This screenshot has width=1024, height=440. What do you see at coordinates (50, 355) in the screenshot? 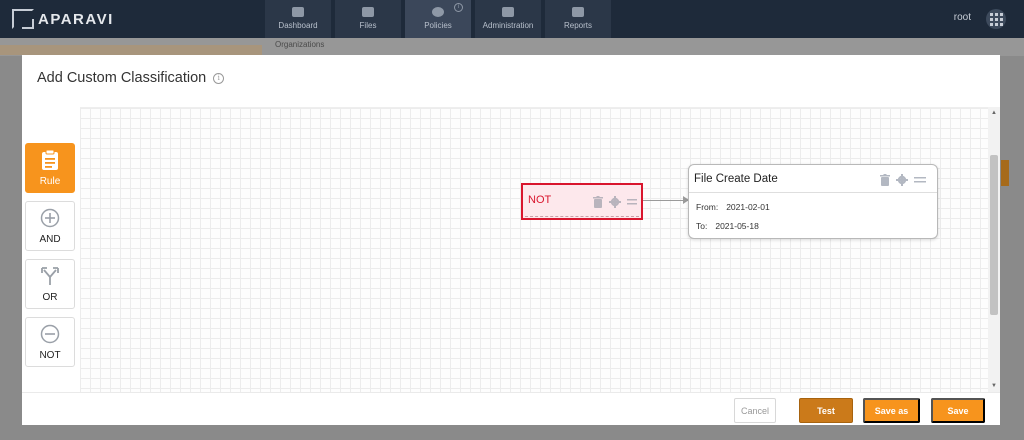
I see `palette-label: NOT` at bounding box center [50, 355].